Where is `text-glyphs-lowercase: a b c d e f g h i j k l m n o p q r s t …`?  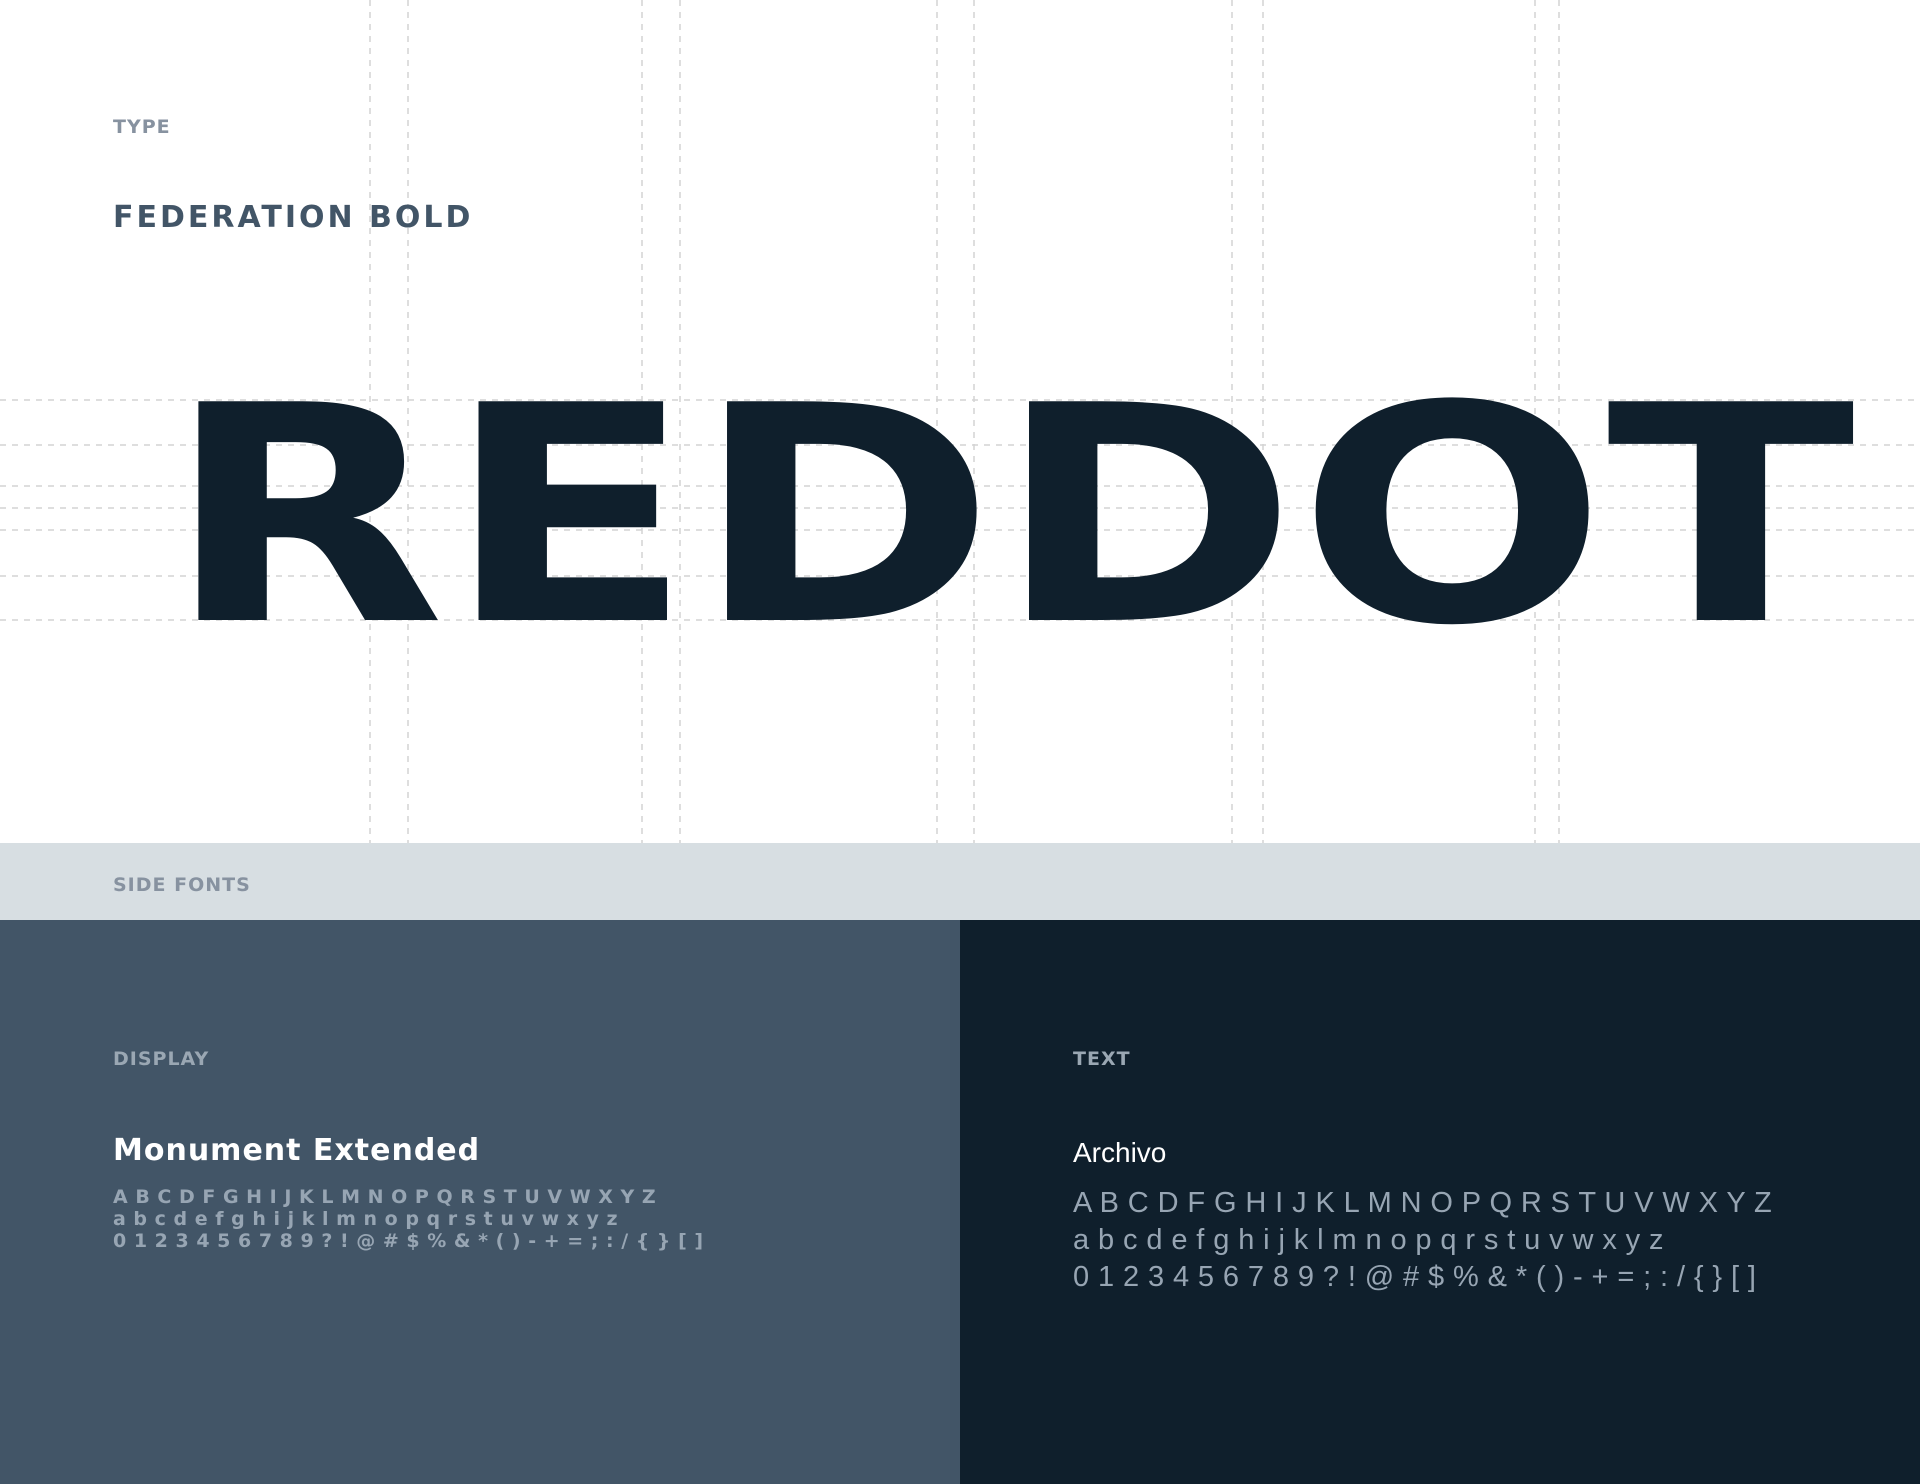 text-glyphs-lowercase: a b c d e f g h i j k l m n o p q r s t … is located at coordinates (1368, 1240).